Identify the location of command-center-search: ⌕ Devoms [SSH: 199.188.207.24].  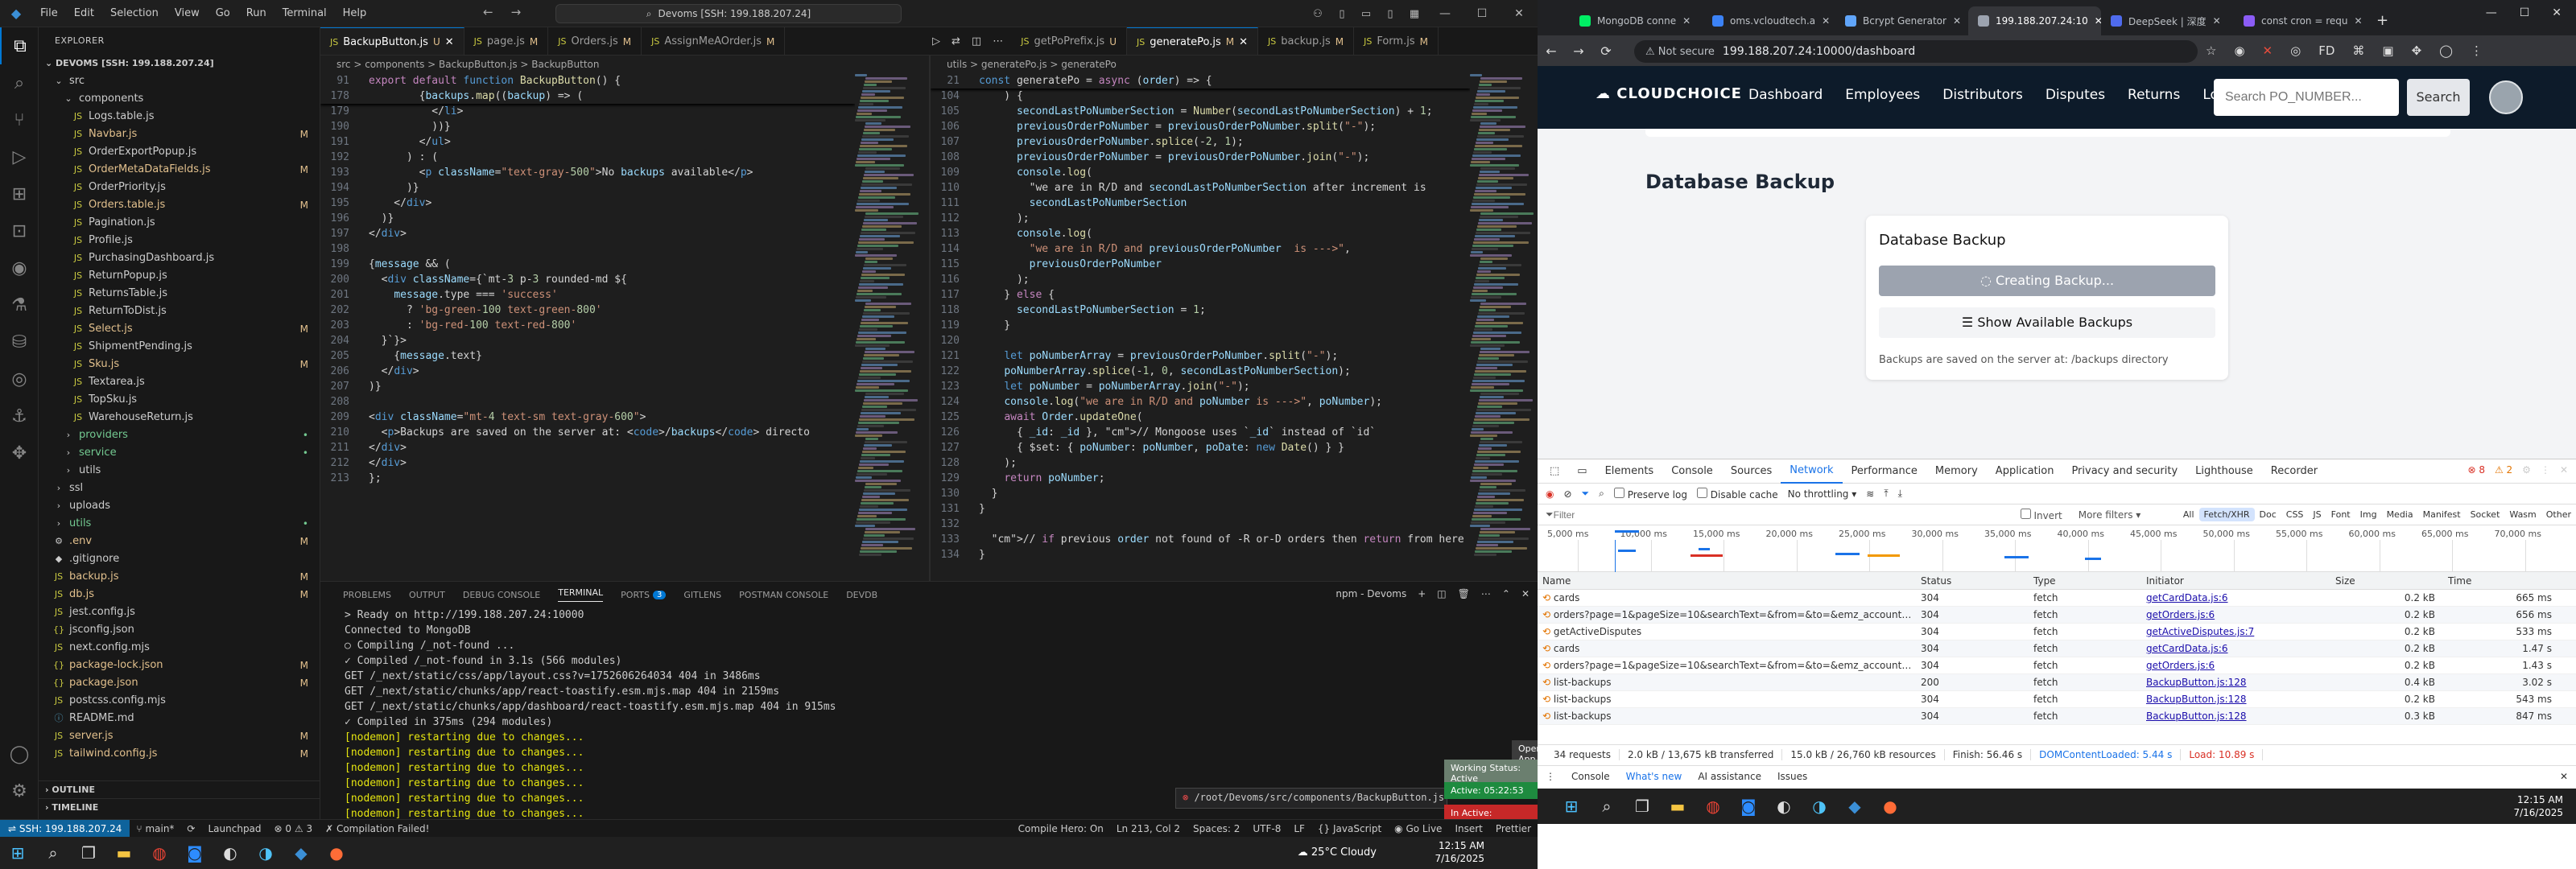
(728, 13).